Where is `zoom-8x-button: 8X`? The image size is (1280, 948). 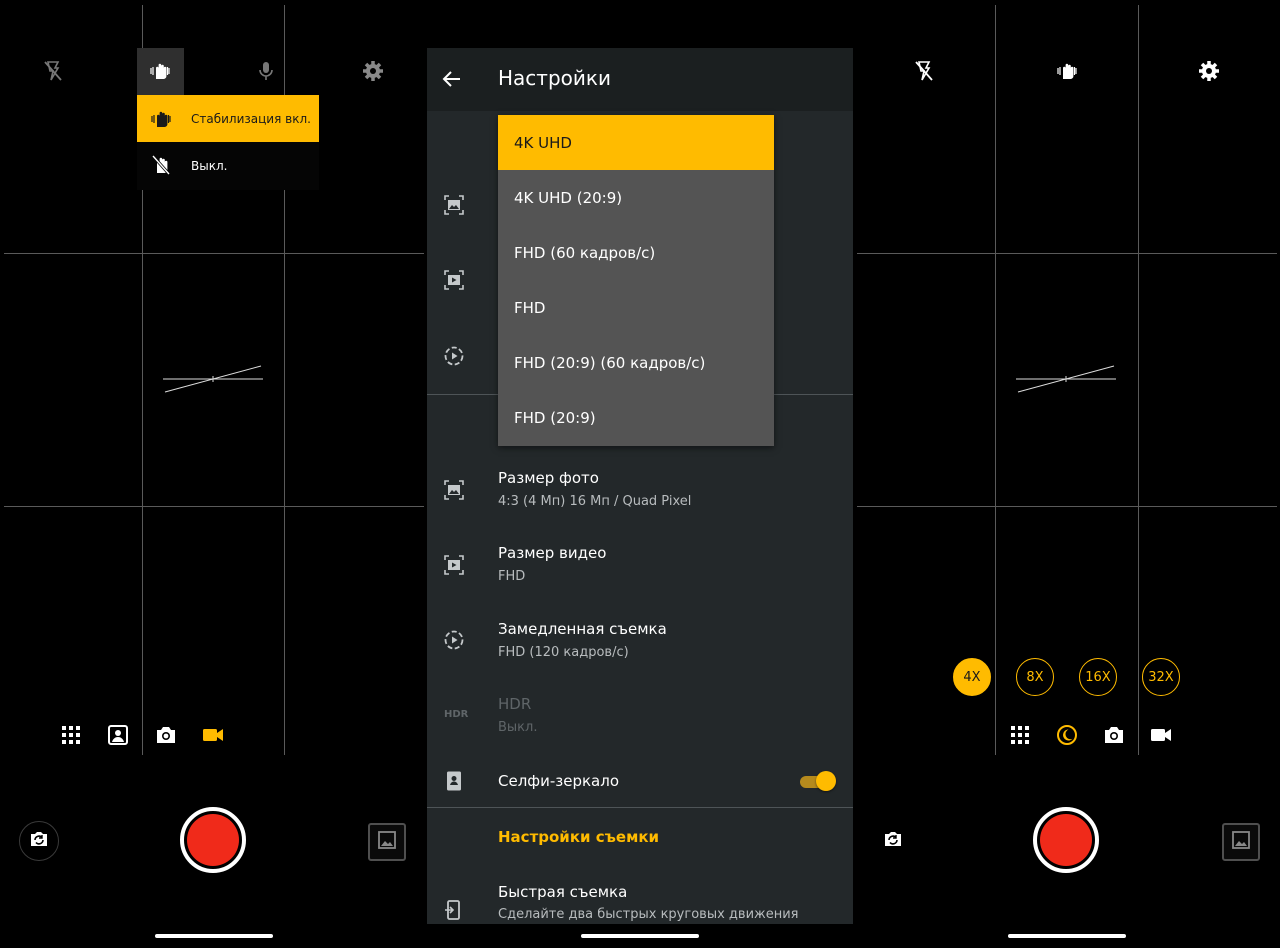
zoom-8x-button: 8X is located at coordinates (1035, 677).